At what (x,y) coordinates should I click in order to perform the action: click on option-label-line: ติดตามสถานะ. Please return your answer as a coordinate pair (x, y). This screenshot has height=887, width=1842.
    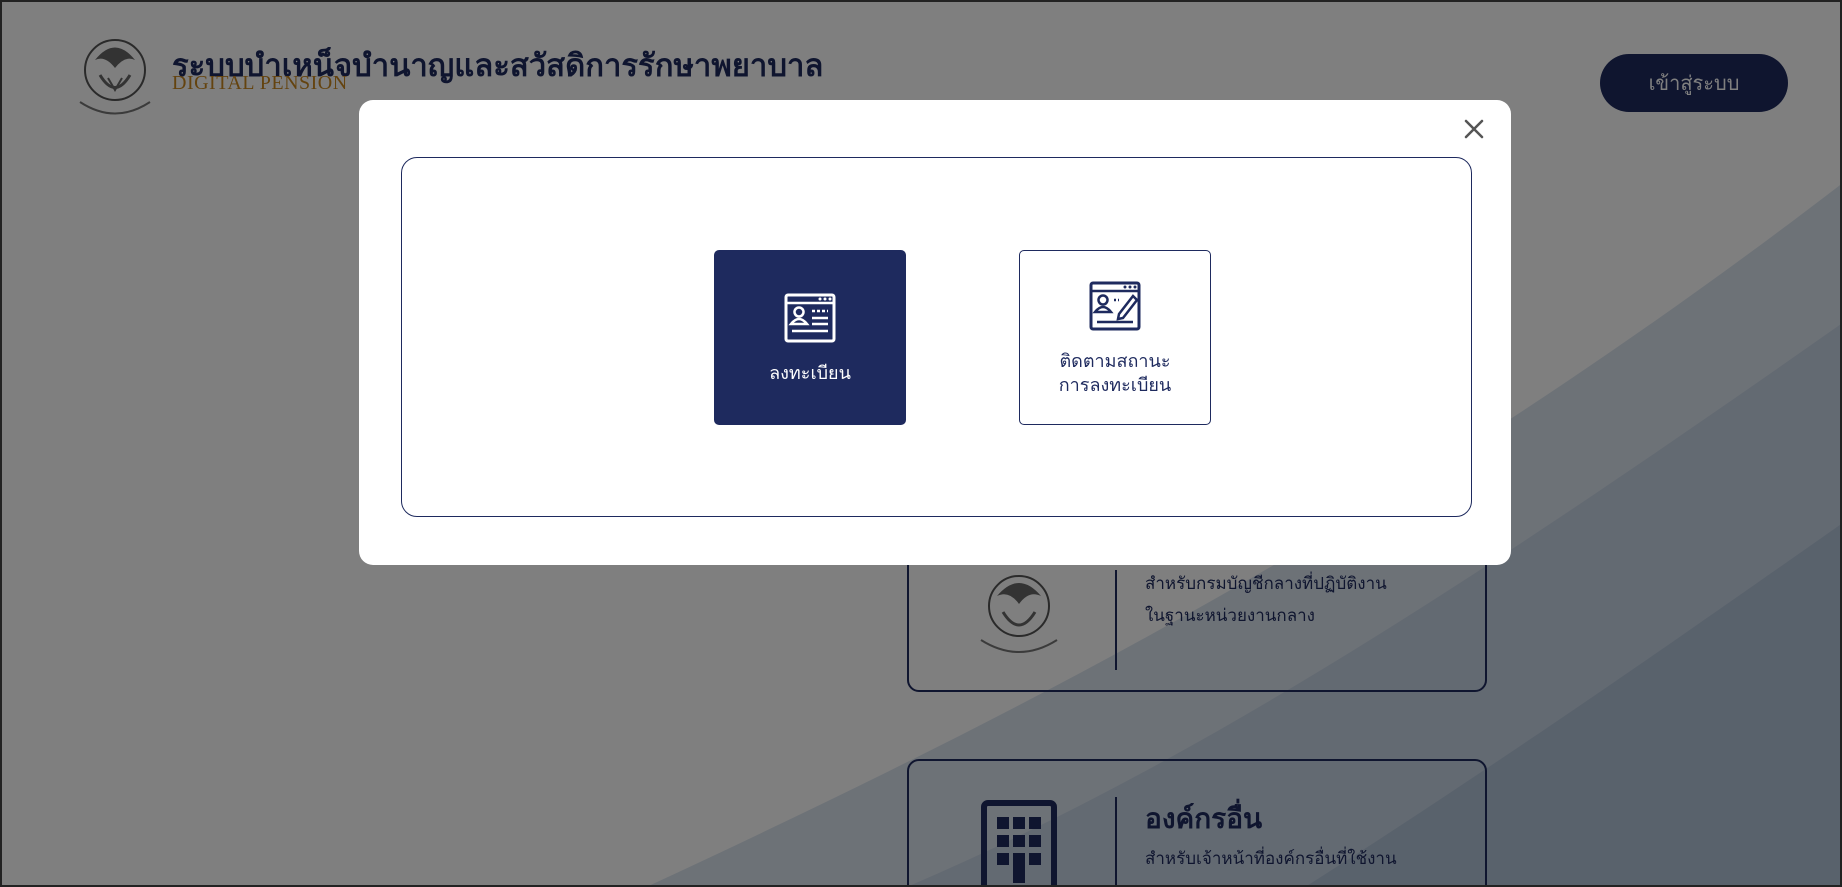
    Looking at the image, I should click on (1115, 361).